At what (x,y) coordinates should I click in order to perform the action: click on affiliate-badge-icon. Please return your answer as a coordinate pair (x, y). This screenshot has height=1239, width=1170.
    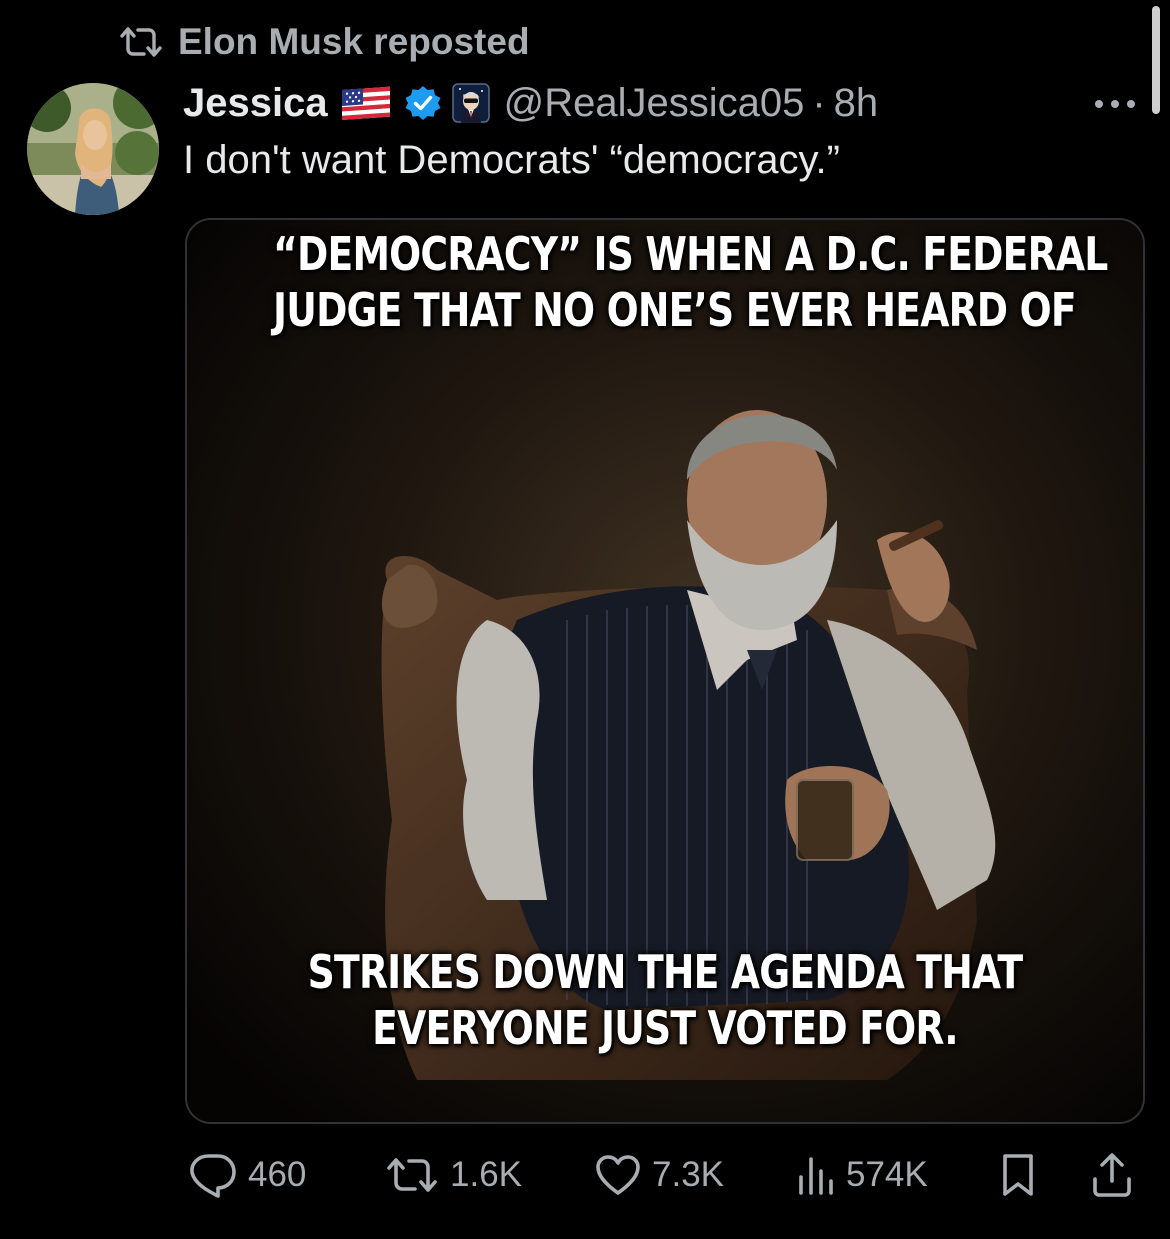
    Looking at the image, I should click on (470, 103).